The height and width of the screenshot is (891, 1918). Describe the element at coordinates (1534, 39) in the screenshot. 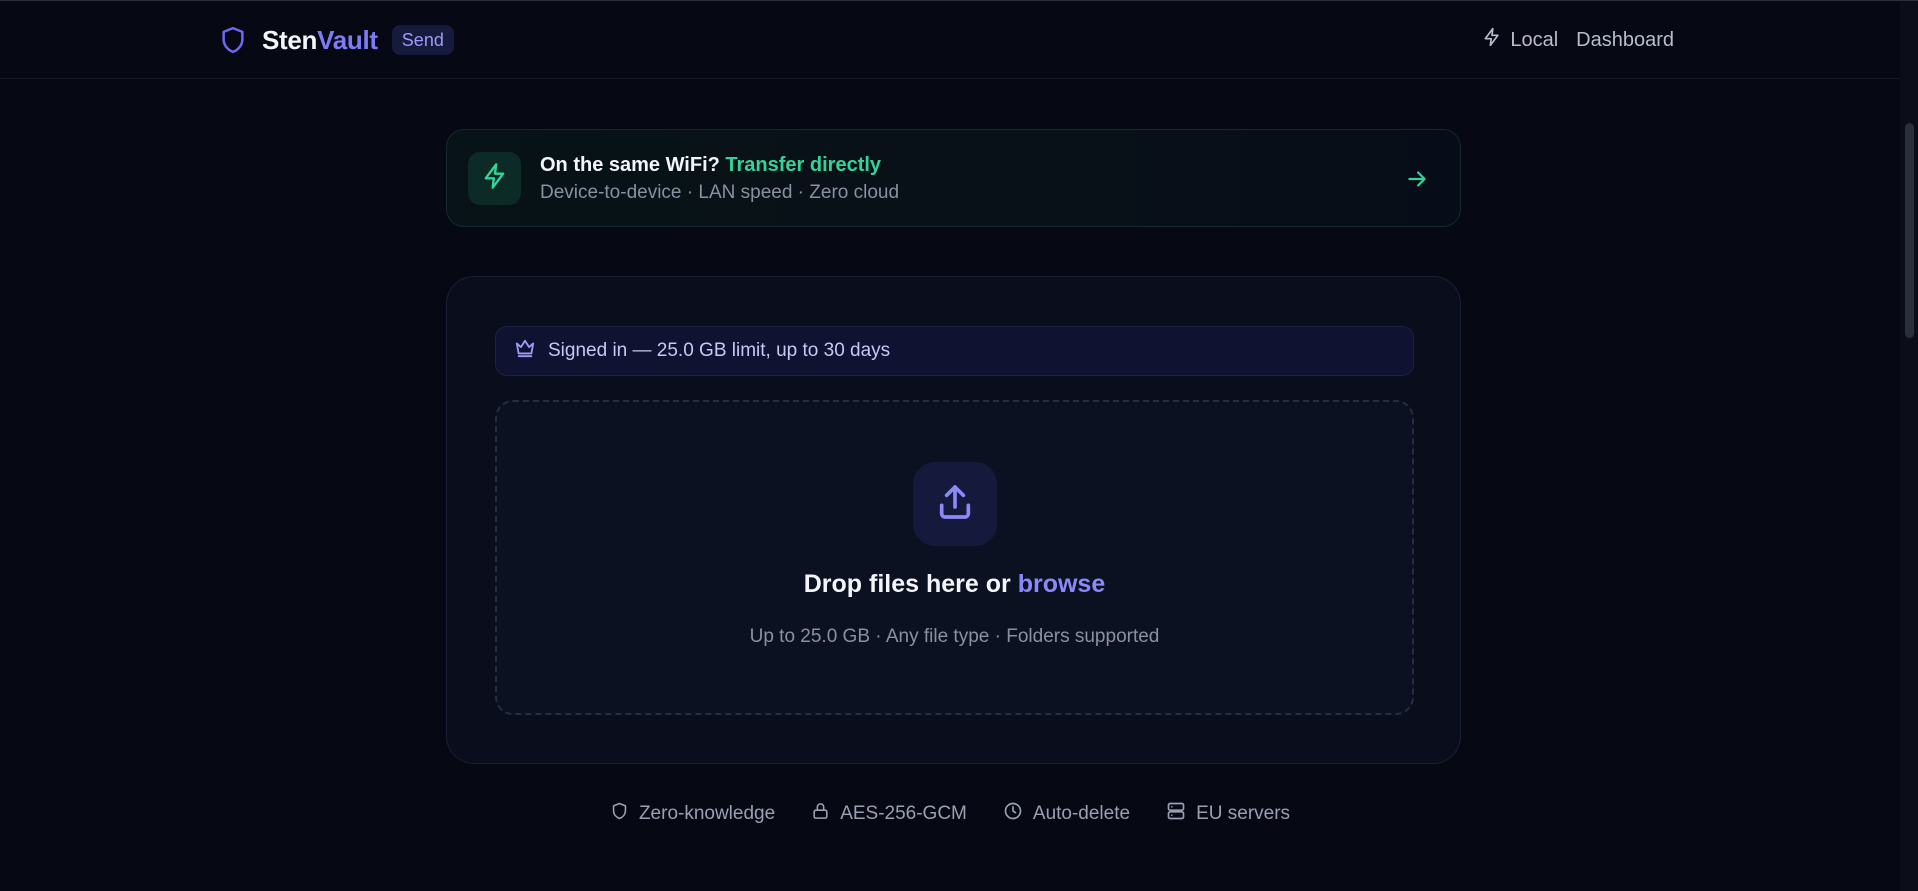

I see `nav-local-label: Local` at that location.